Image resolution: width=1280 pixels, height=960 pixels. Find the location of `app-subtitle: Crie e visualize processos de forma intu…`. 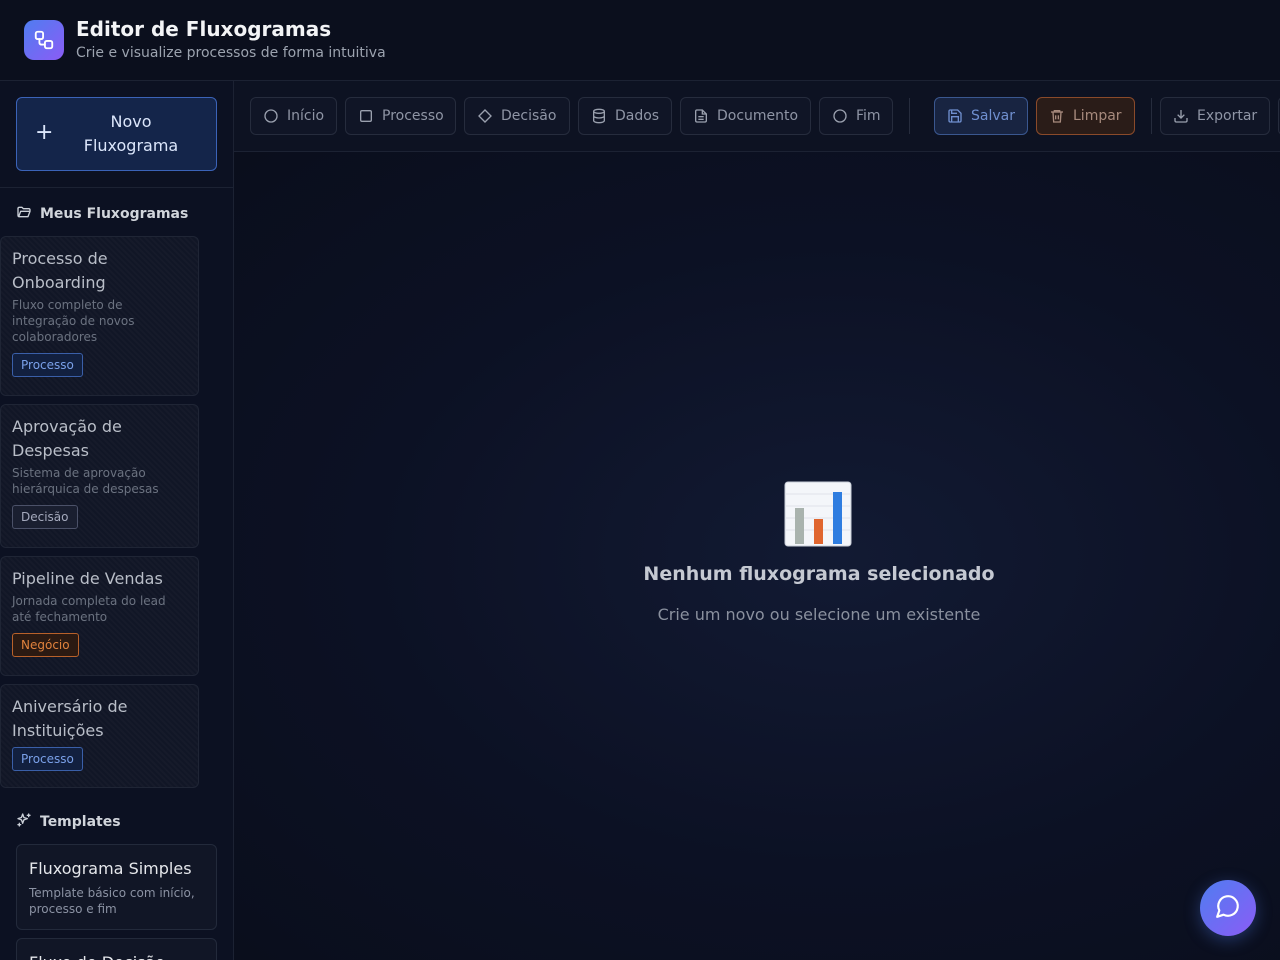

app-subtitle: Crie e visualize processos de forma intu… is located at coordinates (231, 53).